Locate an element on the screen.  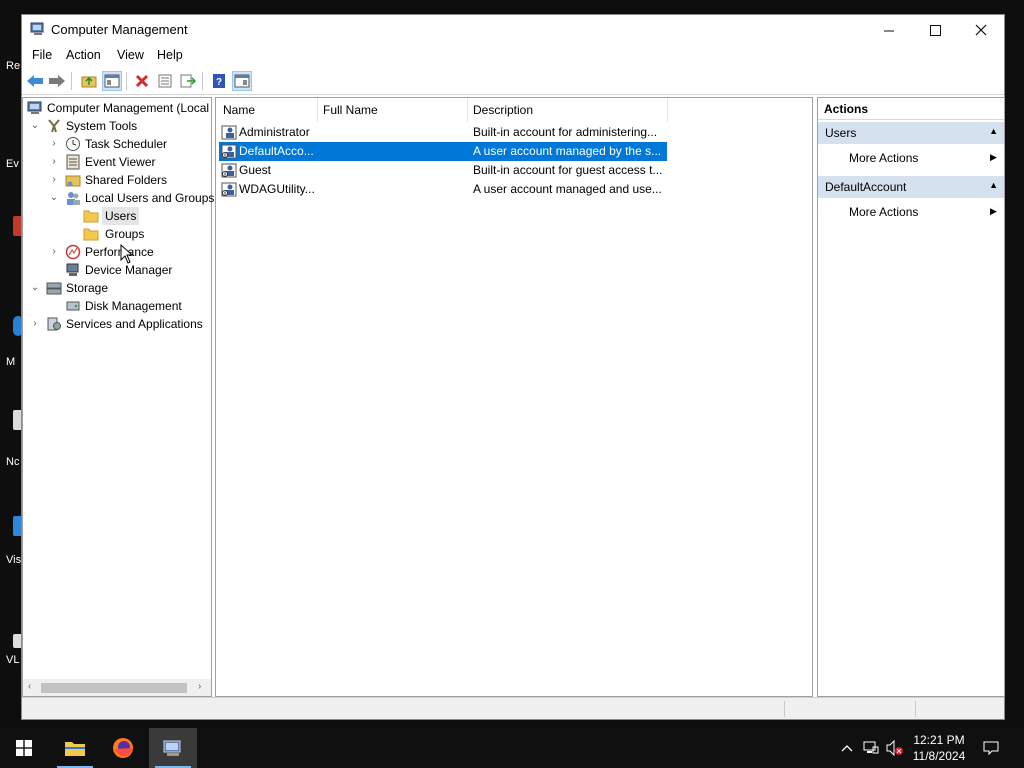
menu-view: View is located at coordinates (130, 55).